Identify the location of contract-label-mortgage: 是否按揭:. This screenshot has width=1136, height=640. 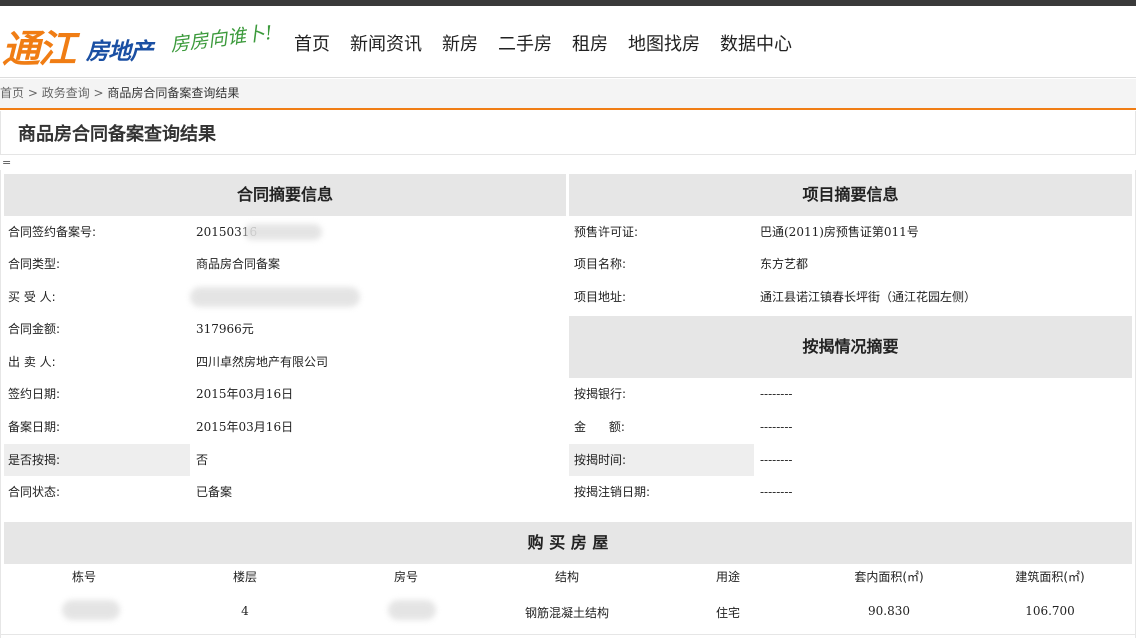
(34, 460).